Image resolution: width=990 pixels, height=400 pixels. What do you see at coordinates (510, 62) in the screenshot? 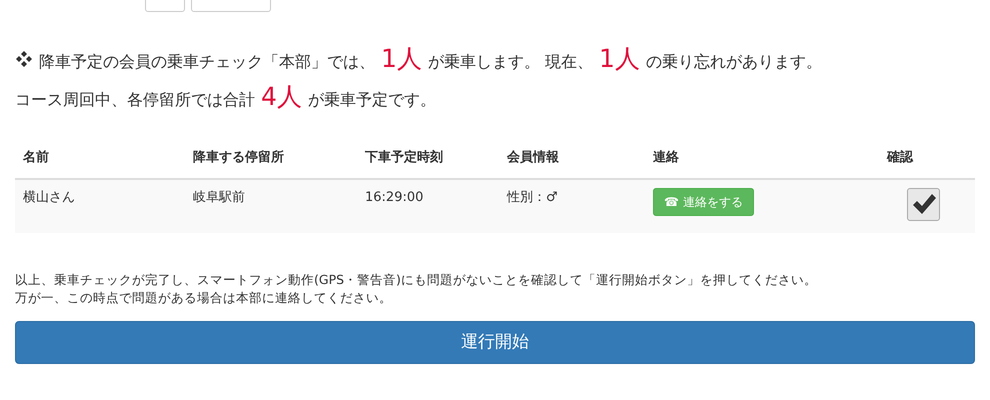
I see `summary-text: が乗車します。 現在、` at bounding box center [510, 62].